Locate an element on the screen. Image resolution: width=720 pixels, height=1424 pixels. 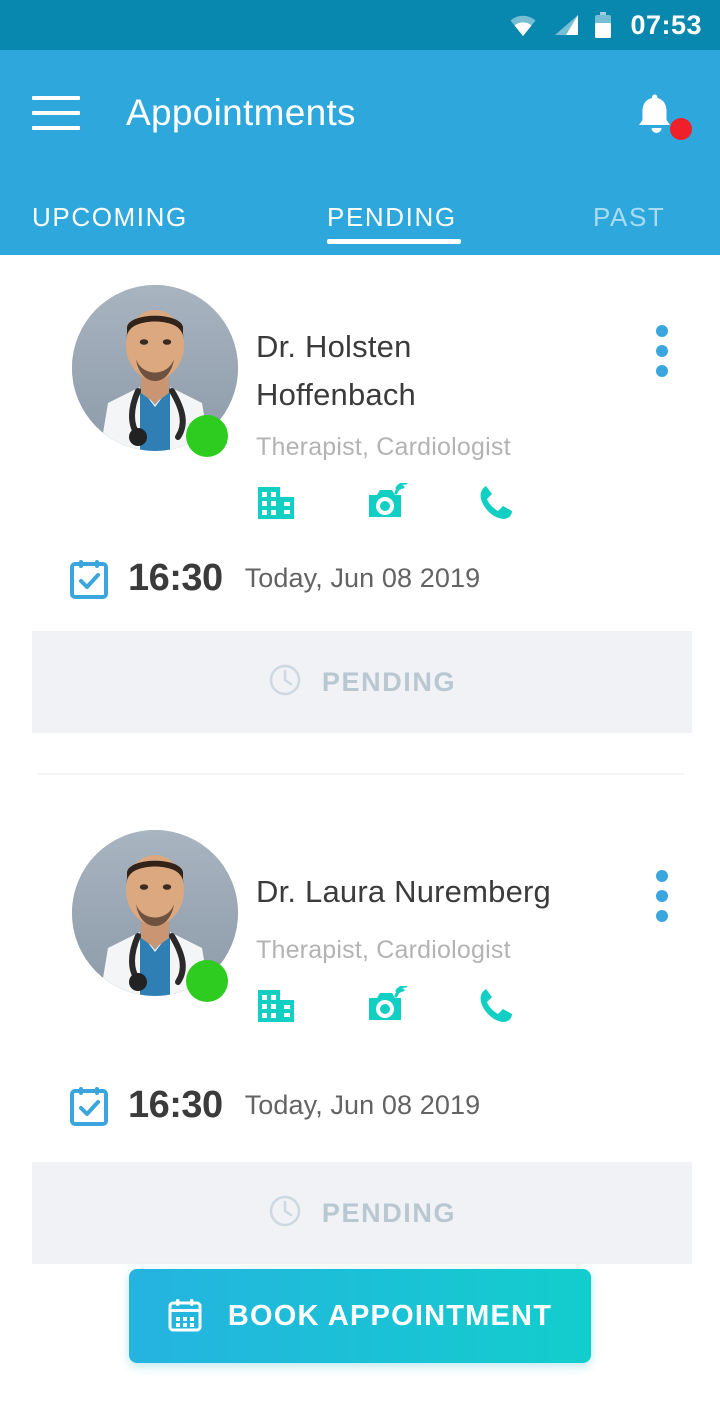
battery-icon is located at coordinates (603, 25).